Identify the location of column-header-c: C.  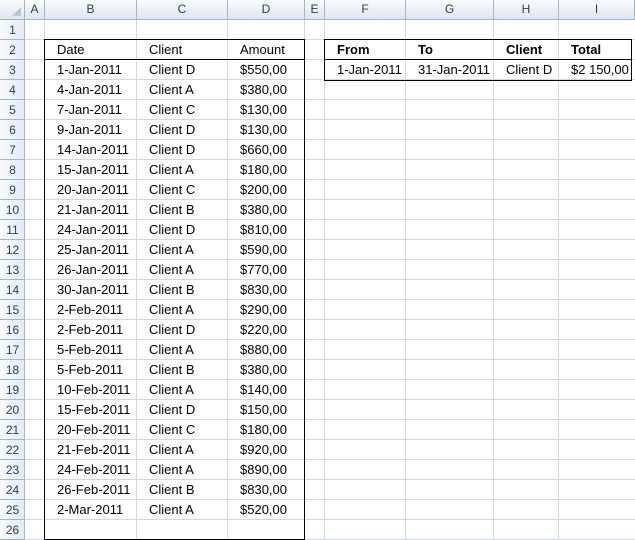
(182, 10).